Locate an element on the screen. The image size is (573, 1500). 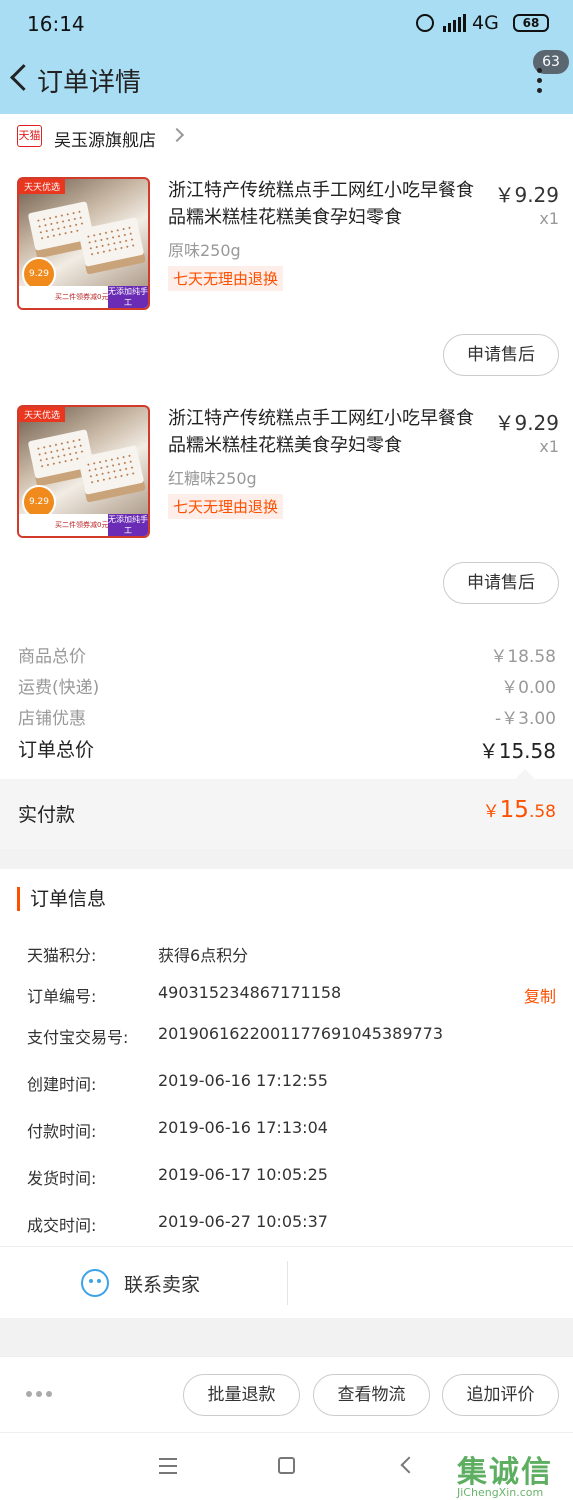
caret-up-icon is located at coordinates (525, 774).